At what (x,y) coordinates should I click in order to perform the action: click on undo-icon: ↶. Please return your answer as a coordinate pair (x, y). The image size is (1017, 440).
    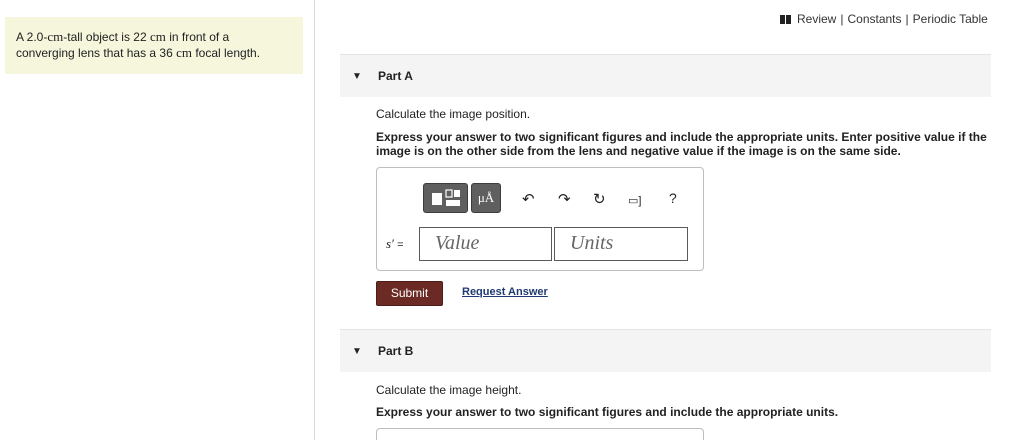
    Looking at the image, I should click on (528, 199).